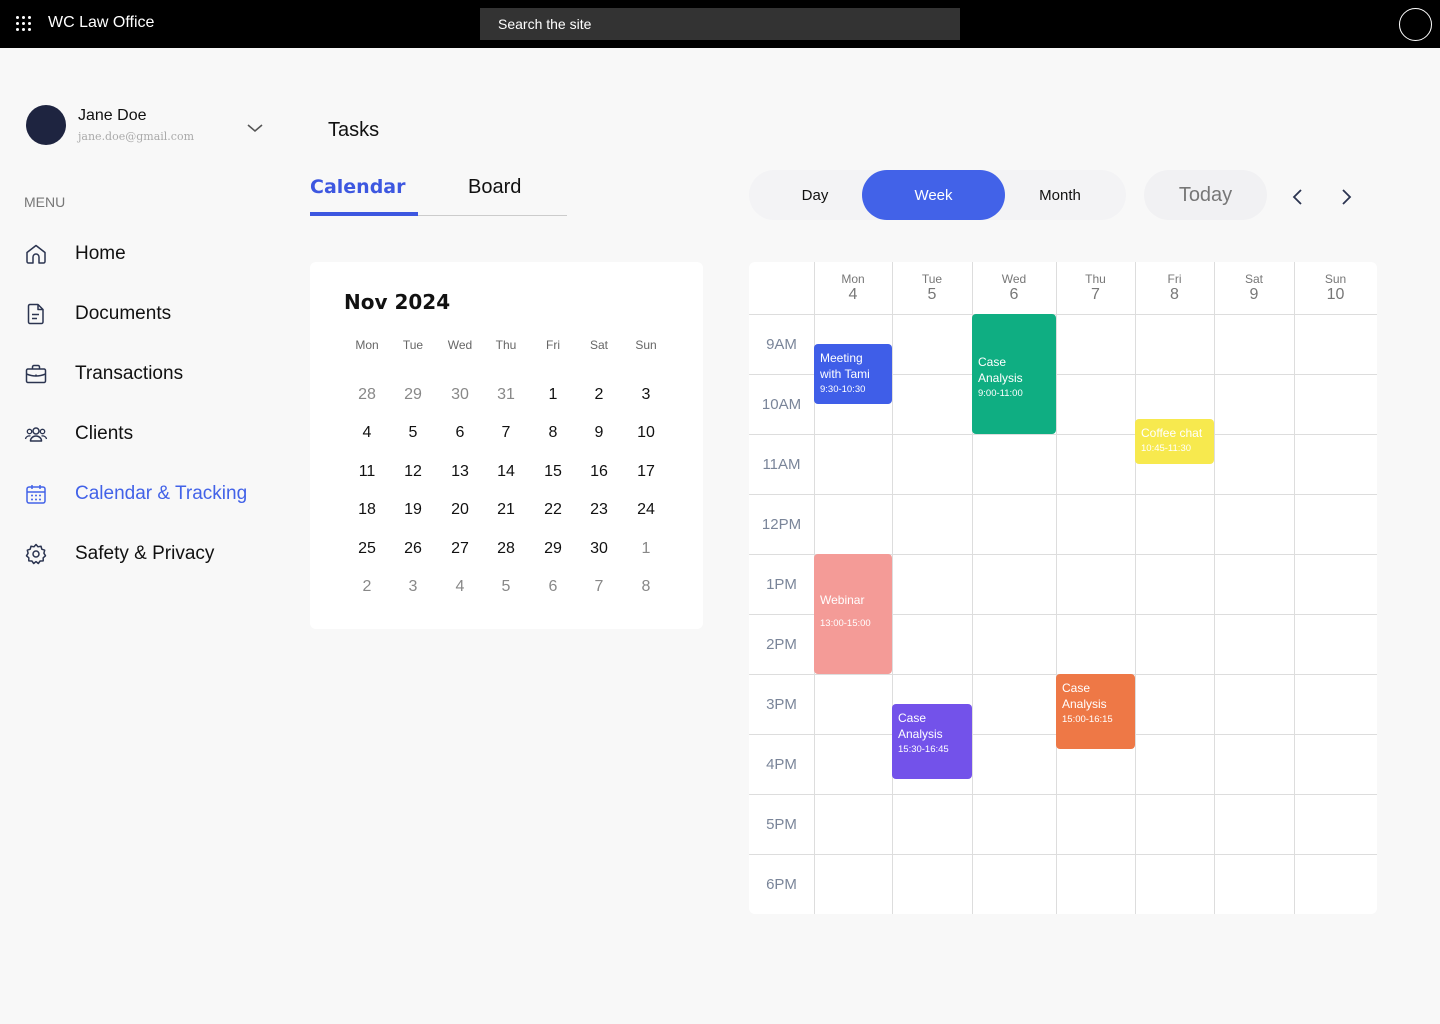 Image resolution: width=1440 pixels, height=1024 pixels. Describe the element at coordinates (646, 472) in the screenshot. I see `mini-calendar-day: 17` at that location.